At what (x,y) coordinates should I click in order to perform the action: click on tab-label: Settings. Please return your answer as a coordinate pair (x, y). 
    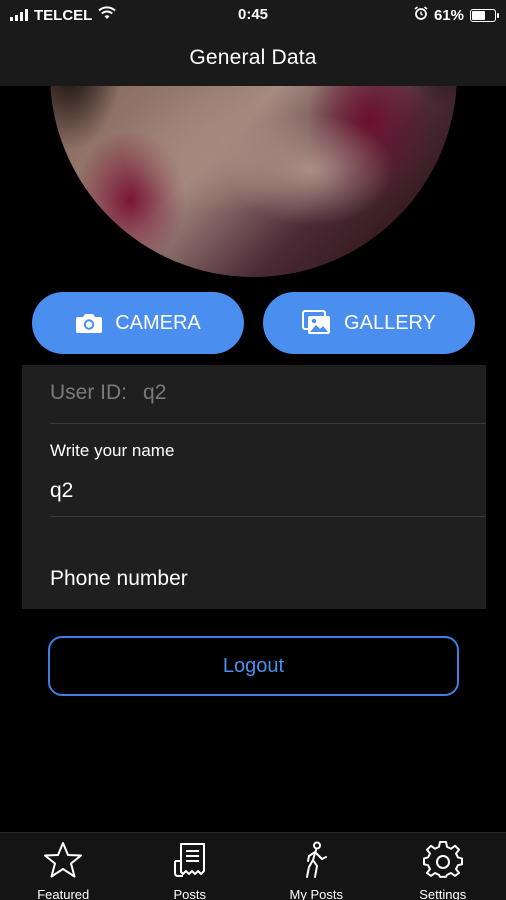
    Looking at the image, I should click on (443, 893).